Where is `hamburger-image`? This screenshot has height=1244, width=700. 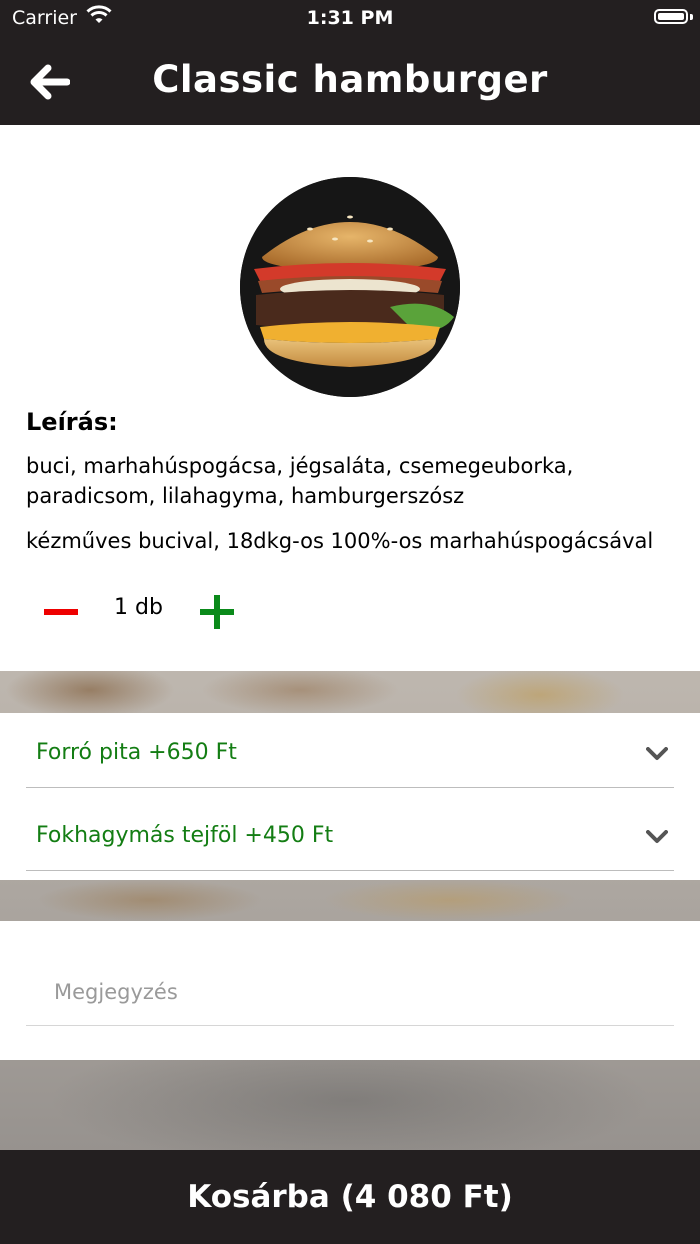 hamburger-image is located at coordinates (350, 287).